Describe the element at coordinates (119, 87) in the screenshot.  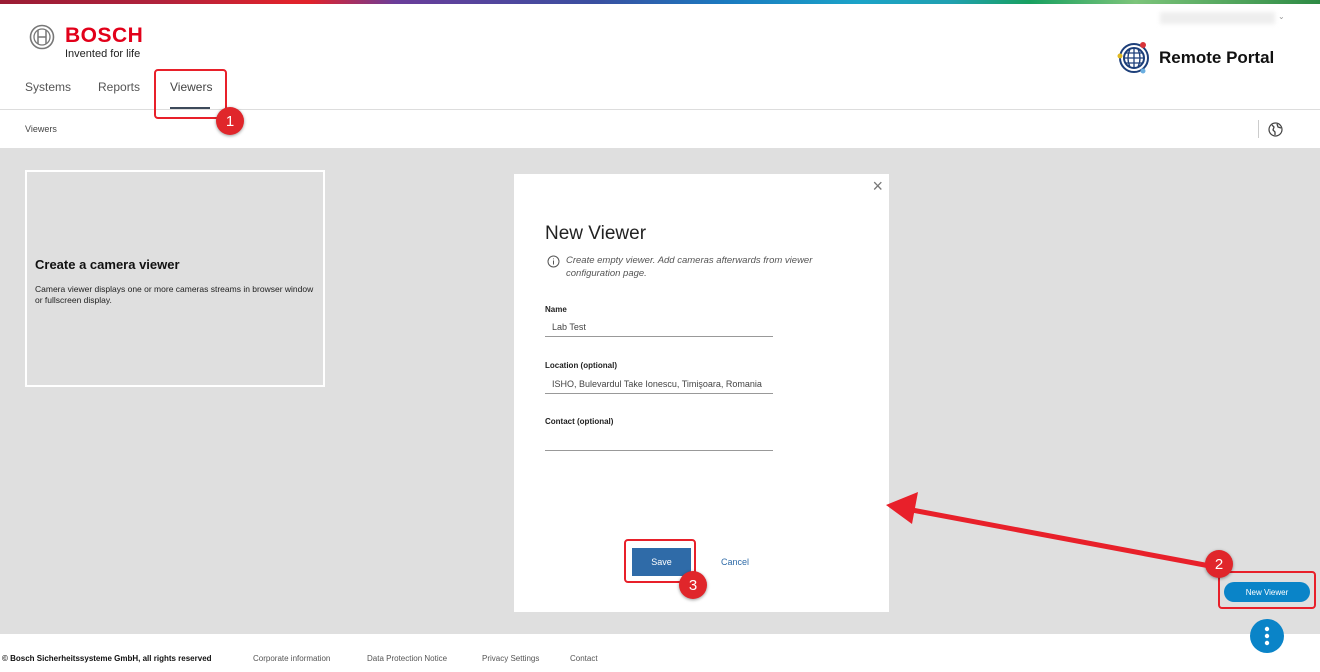
I see `tab-reports: Reports` at that location.